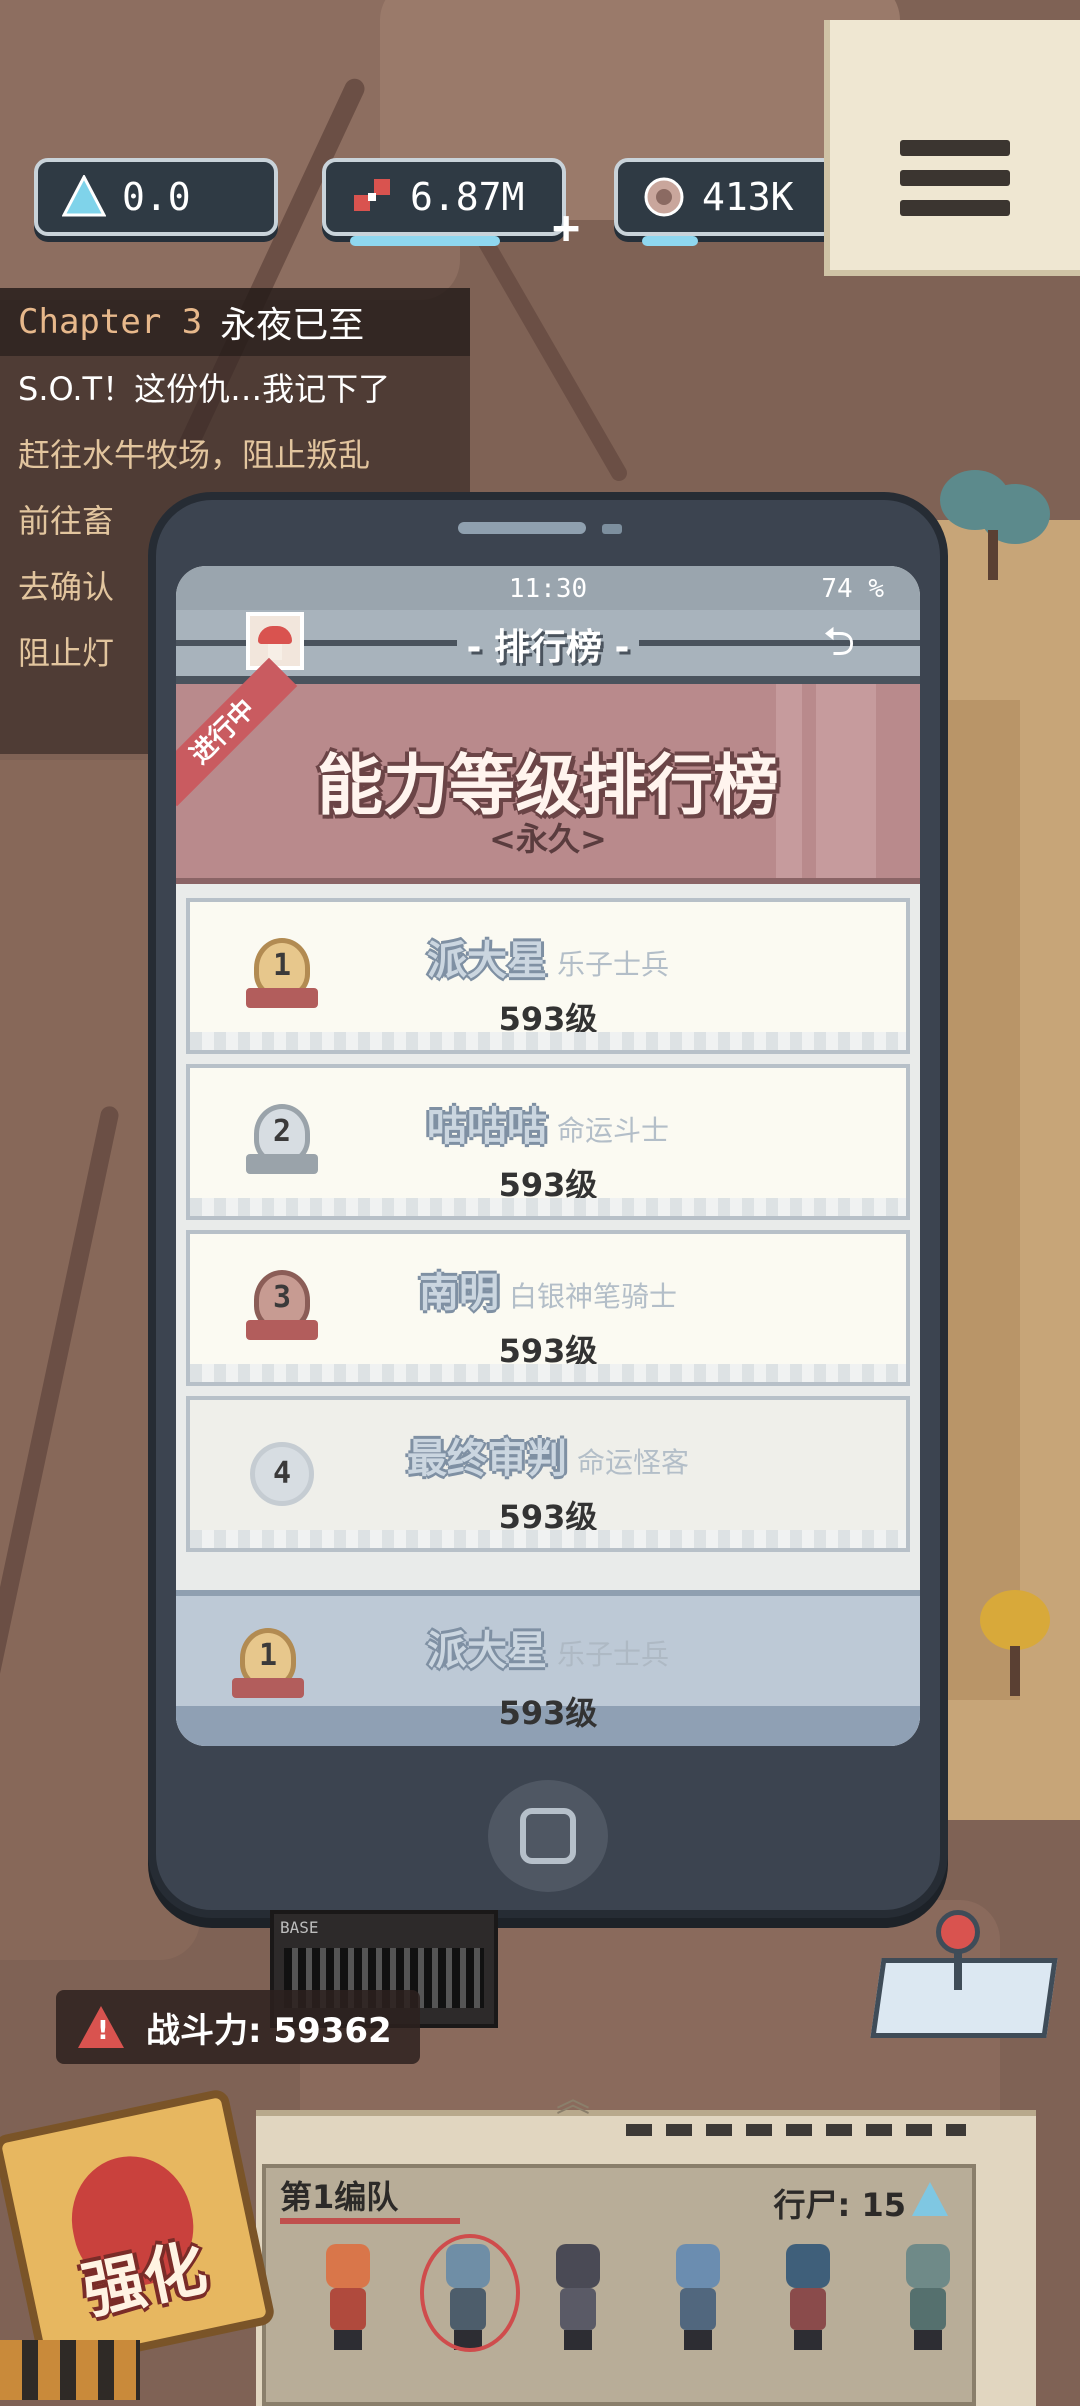 Image resolution: width=1080 pixels, height=2406 pixels. What do you see at coordinates (470, 2294) in the screenshot?
I see `team-member-selected` at bounding box center [470, 2294].